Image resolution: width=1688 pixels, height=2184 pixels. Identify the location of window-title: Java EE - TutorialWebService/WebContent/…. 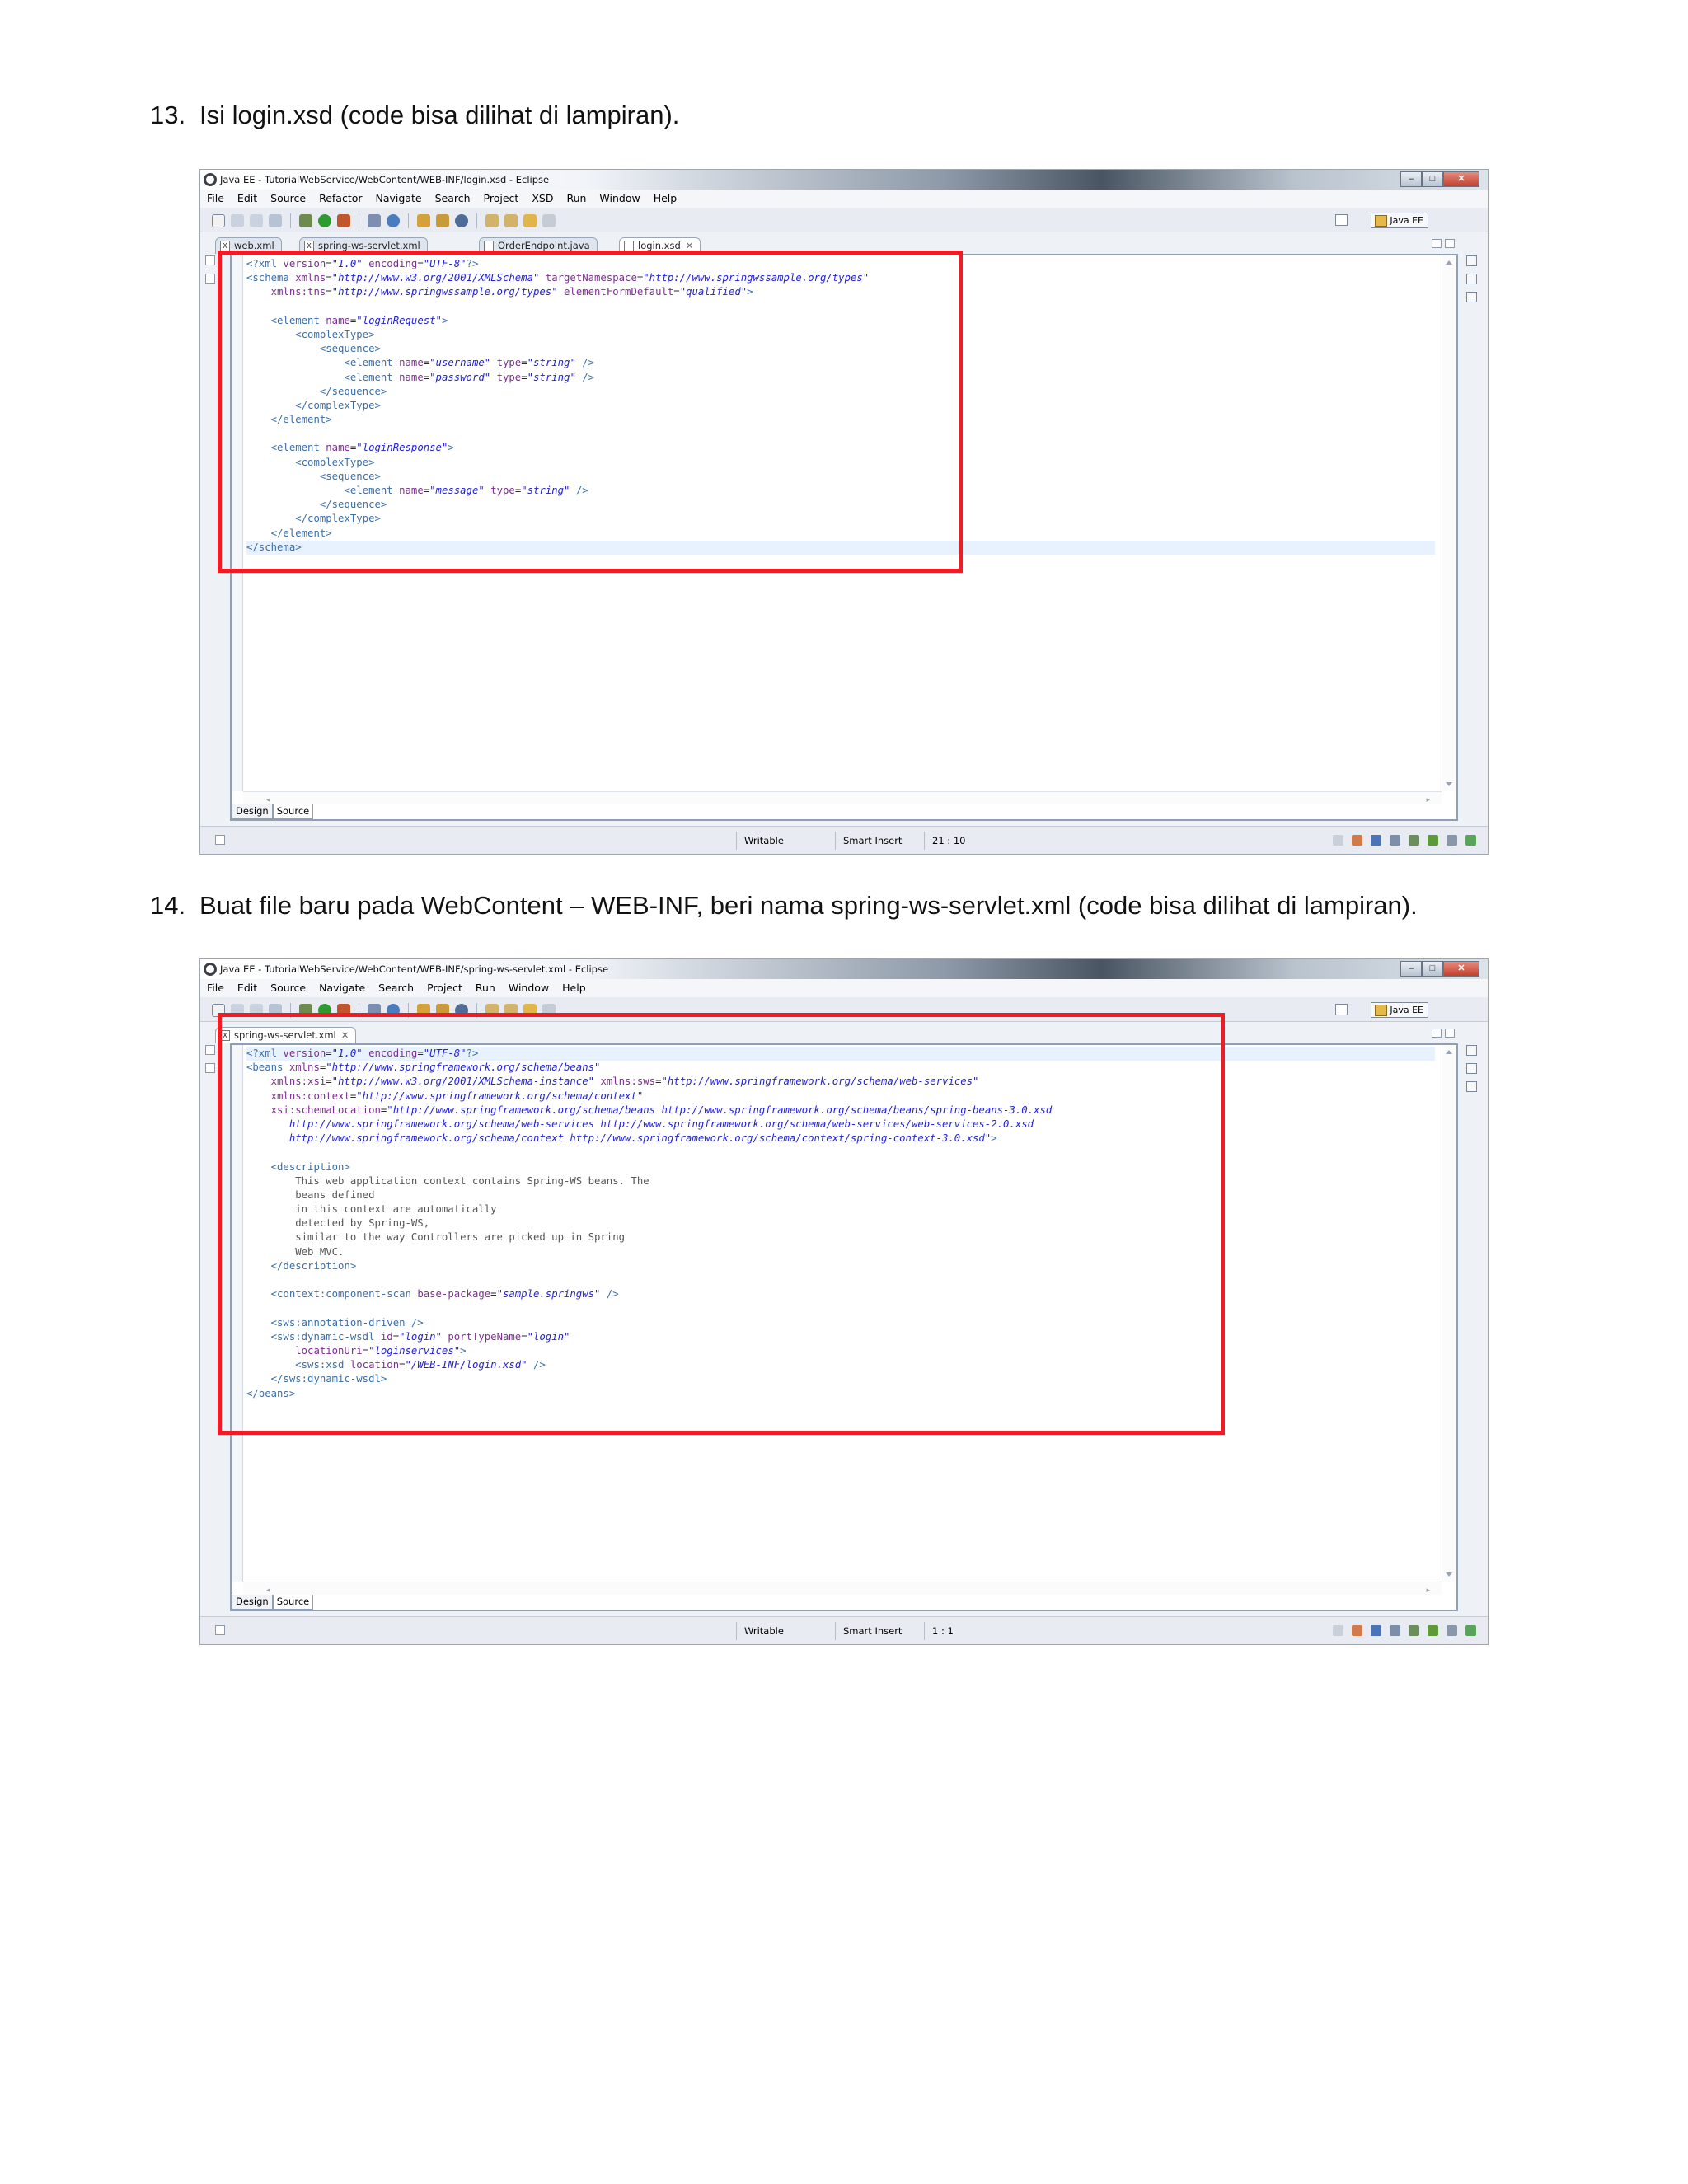
(414, 969).